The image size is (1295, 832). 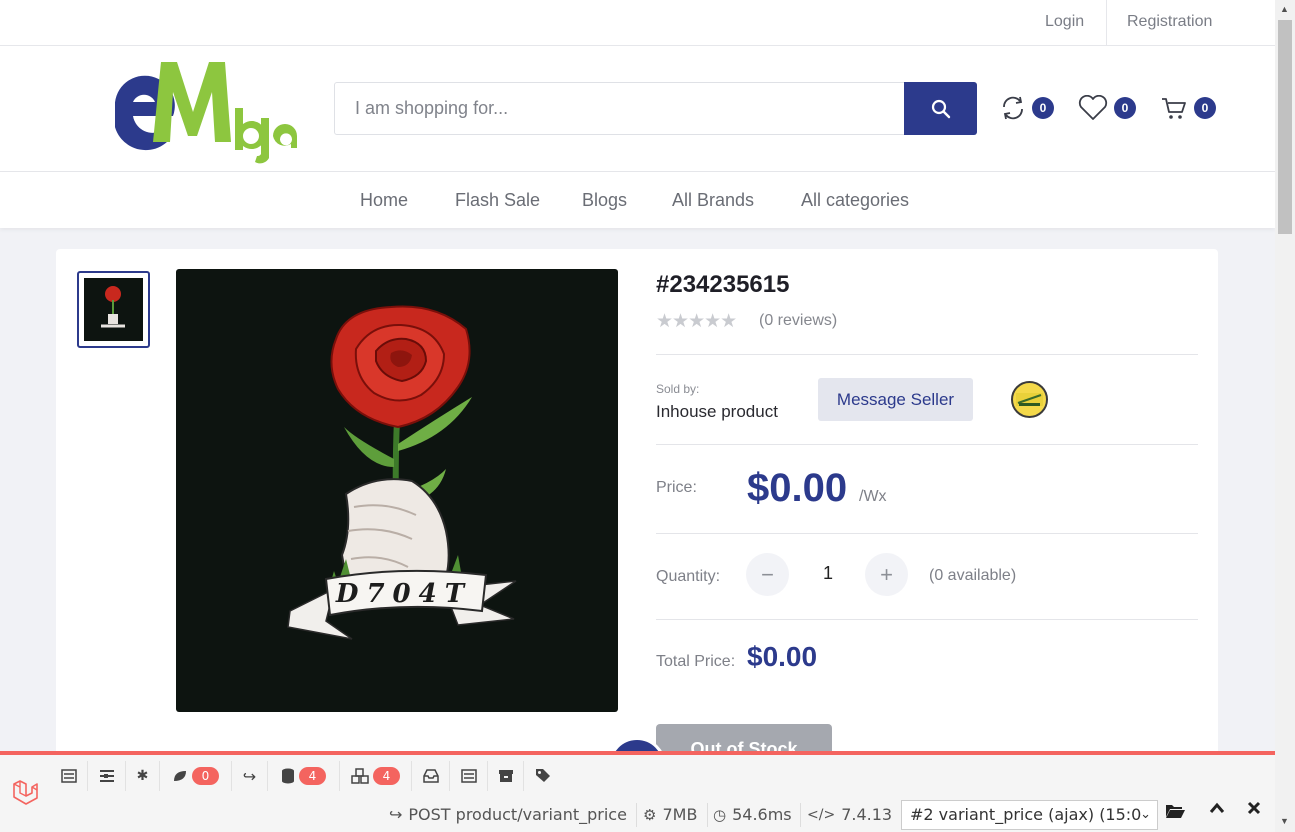 What do you see at coordinates (207, 109) in the screenshot?
I see `site-logo` at bounding box center [207, 109].